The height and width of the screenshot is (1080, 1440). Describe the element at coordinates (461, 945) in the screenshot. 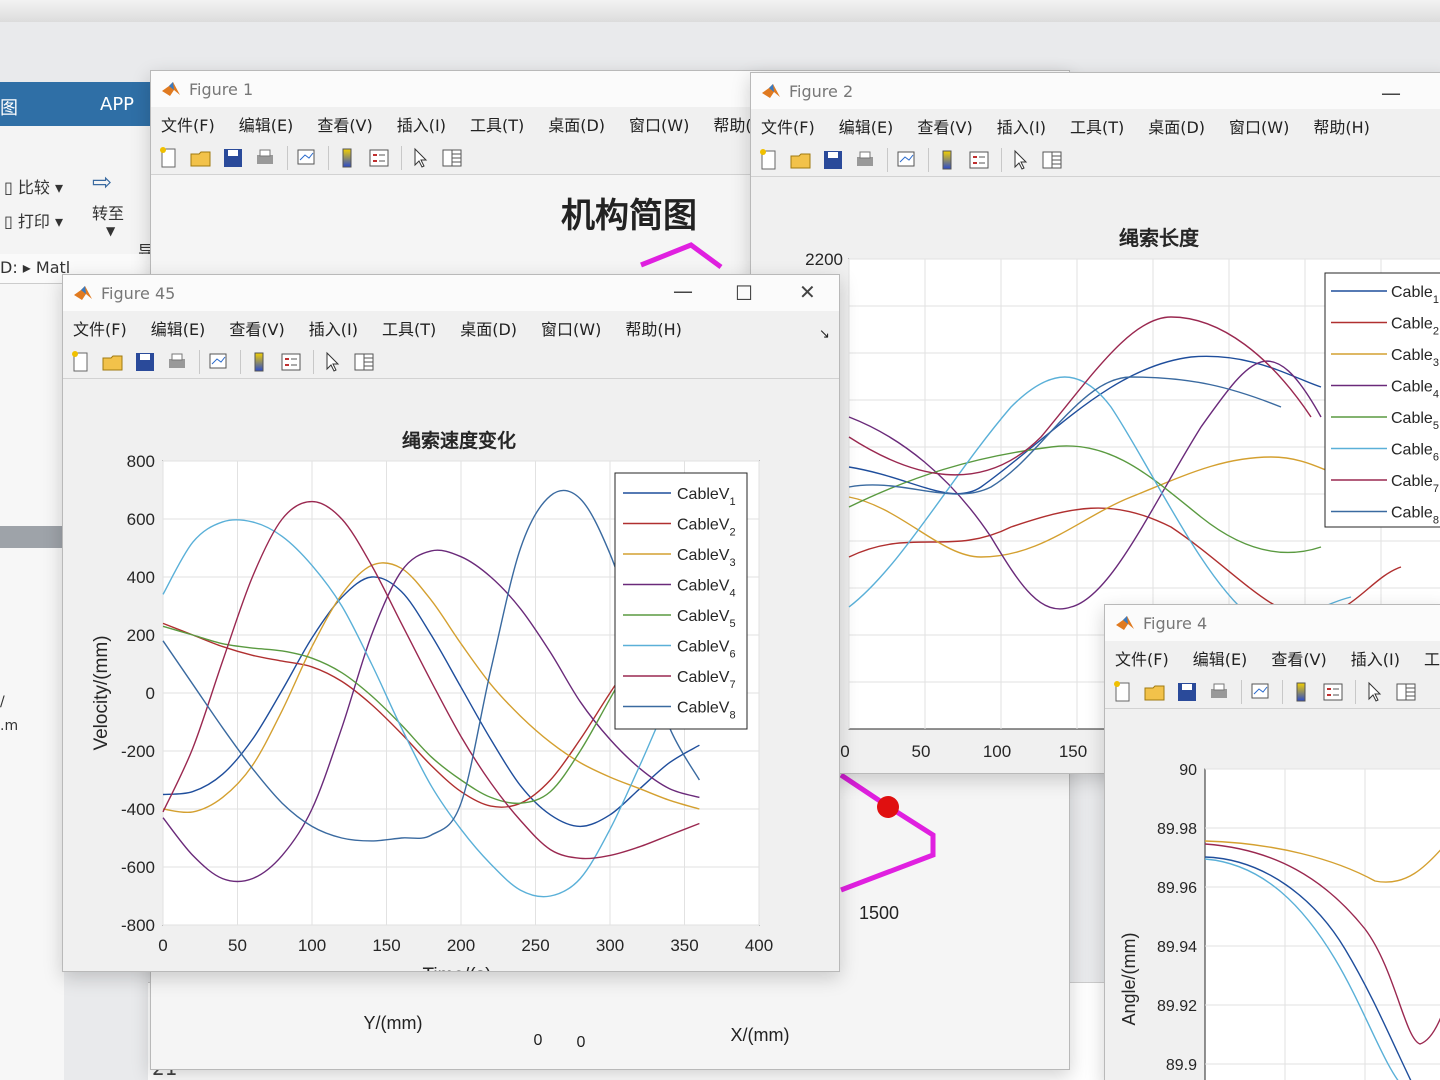

I see `x-tick-label: 200` at that location.